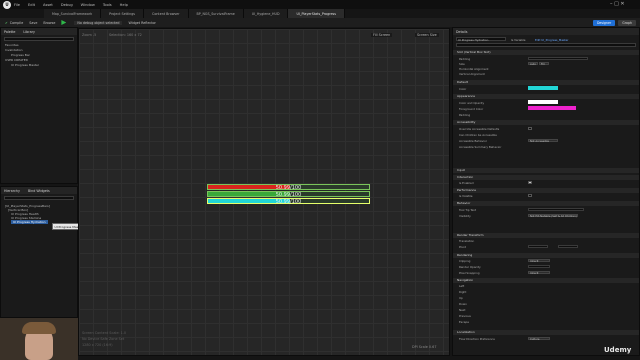 This screenshot has height=360, width=640. What do you see at coordinates (543, 102) in the screenshot?
I see `color-opacity-swatch` at bounding box center [543, 102].